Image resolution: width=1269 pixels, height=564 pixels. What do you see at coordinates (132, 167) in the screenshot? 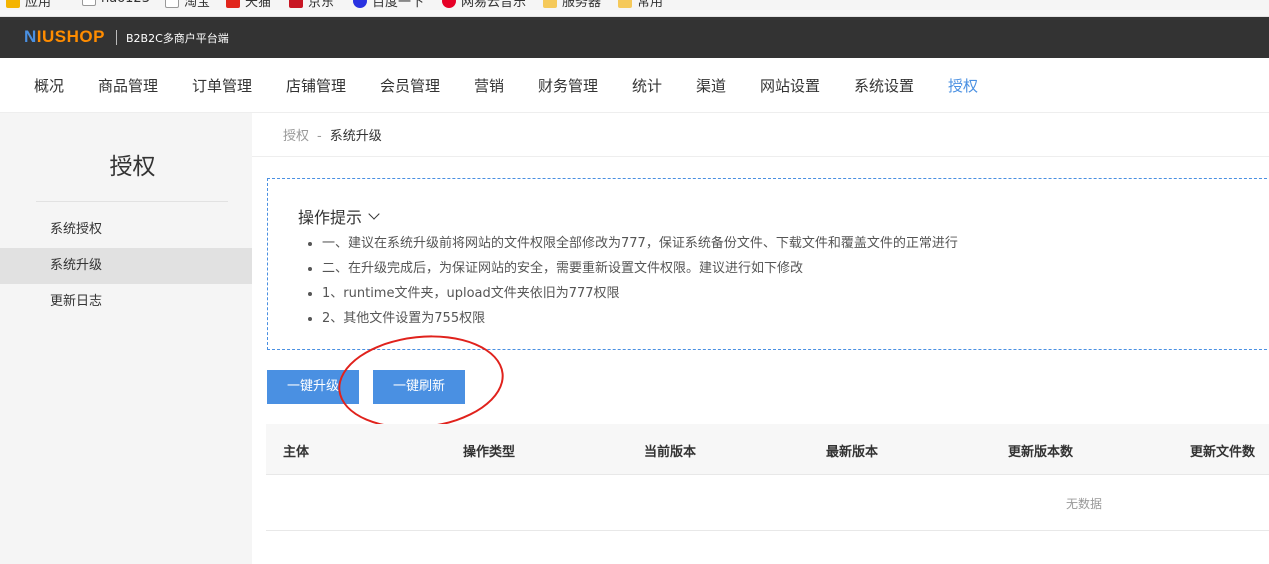
I see `sidebar-title: 授权` at bounding box center [132, 167].